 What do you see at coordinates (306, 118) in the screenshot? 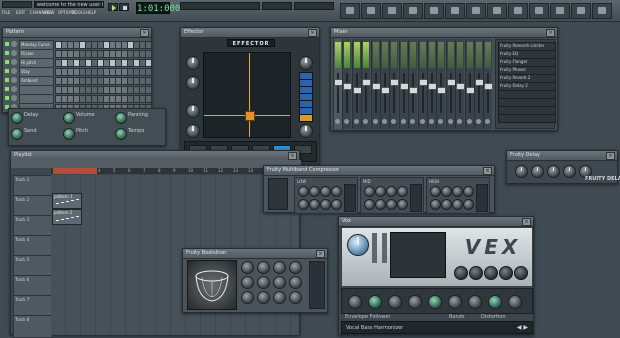
I see `effector-slot-button` at bounding box center [306, 118].